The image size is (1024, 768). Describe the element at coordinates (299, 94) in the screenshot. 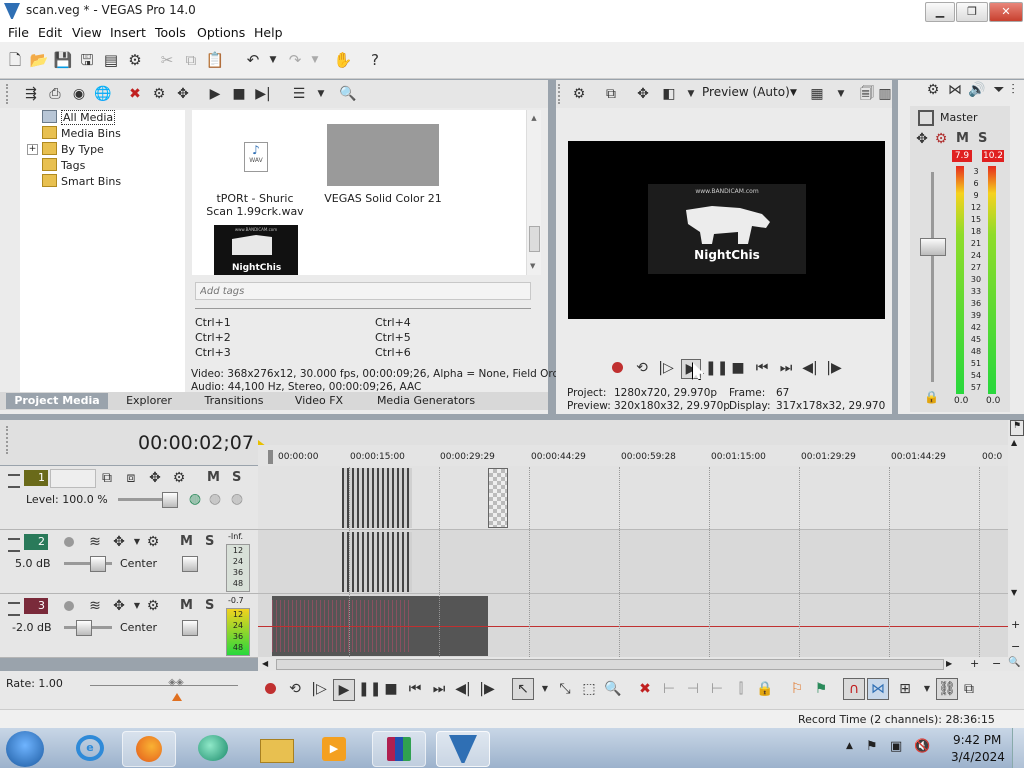

I see `views-icon: ☰` at that location.